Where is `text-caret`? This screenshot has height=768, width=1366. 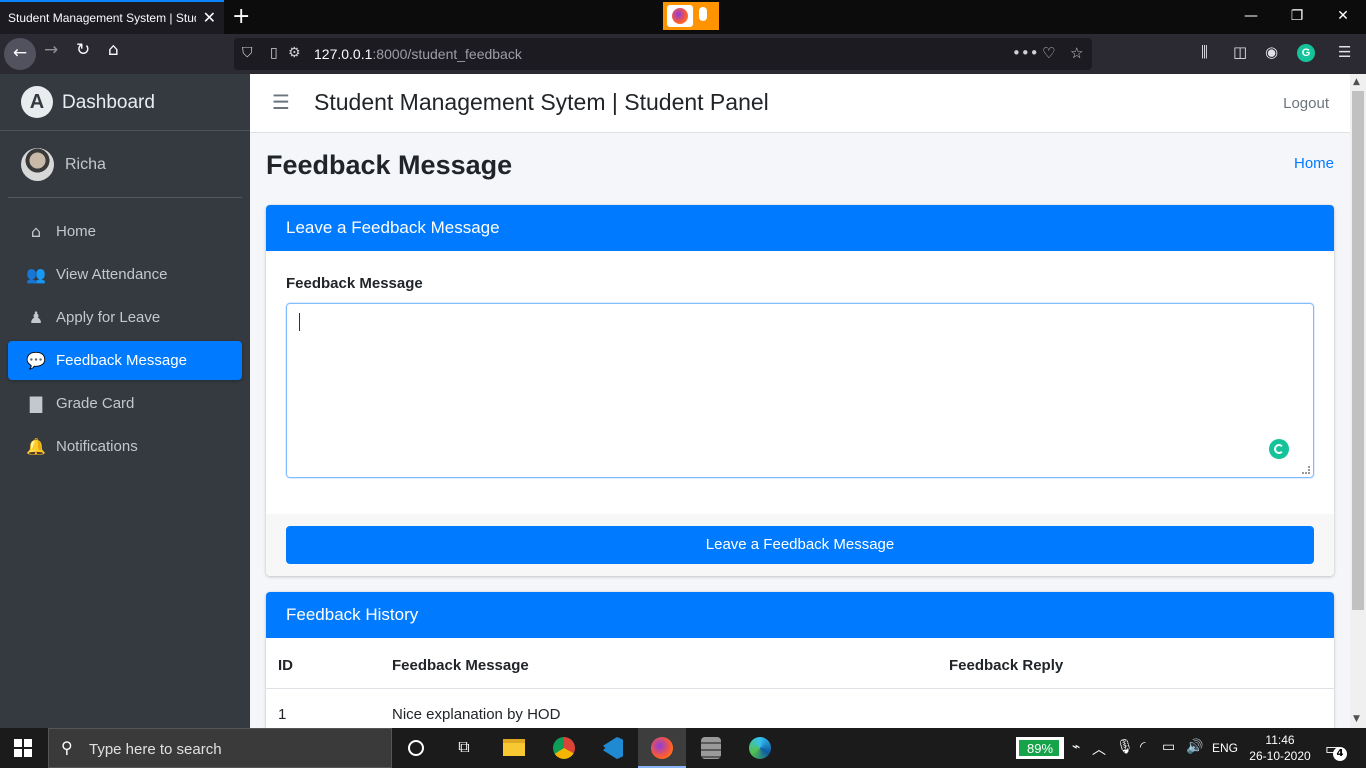
text-caret is located at coordinates (299, 322).